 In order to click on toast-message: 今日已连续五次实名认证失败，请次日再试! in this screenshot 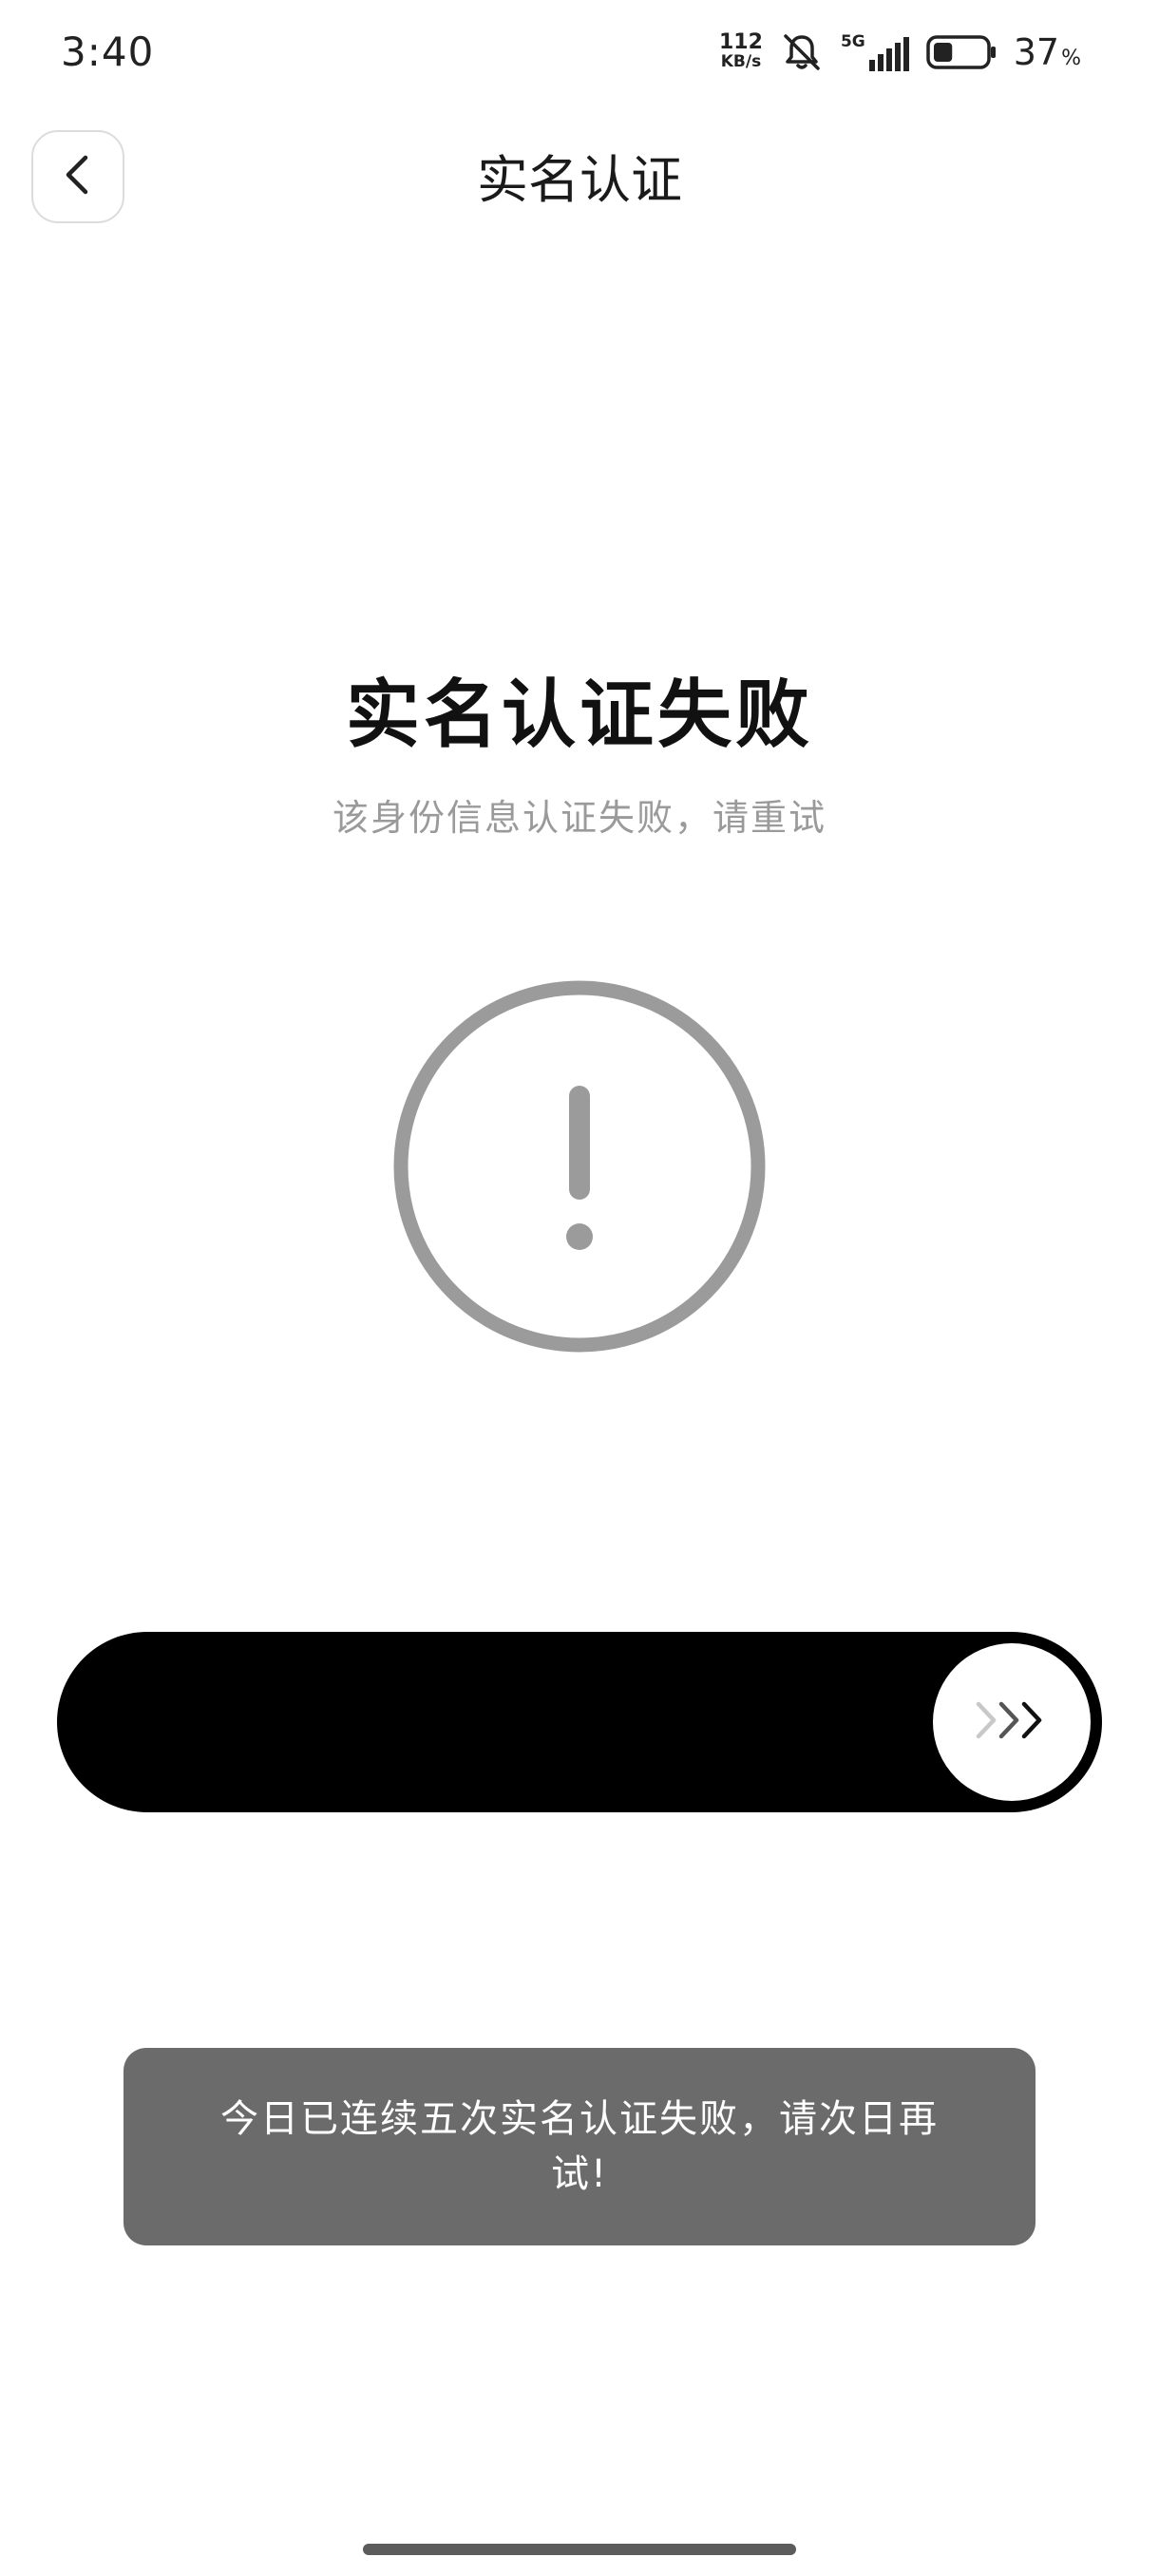, I will do `click(580, 2146)`.